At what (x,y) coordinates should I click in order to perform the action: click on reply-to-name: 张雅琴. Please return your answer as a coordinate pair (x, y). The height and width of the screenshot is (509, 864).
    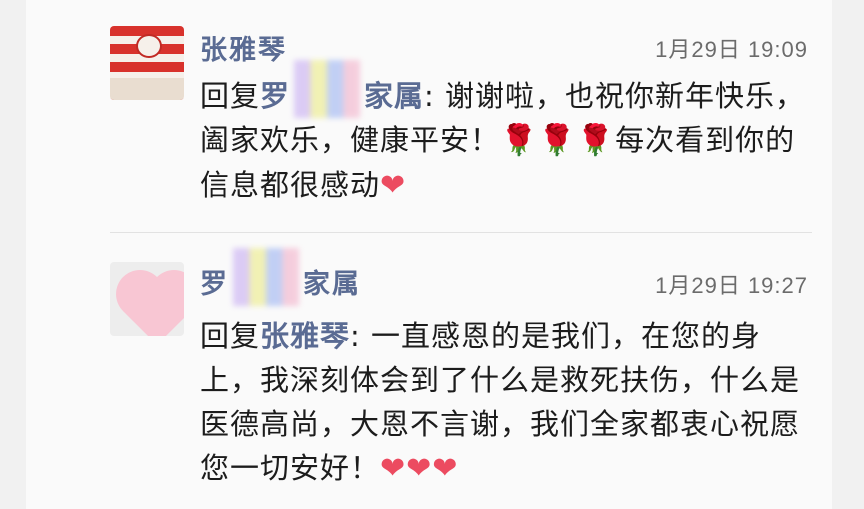
    Looking at the image, I should click on (305, 336).